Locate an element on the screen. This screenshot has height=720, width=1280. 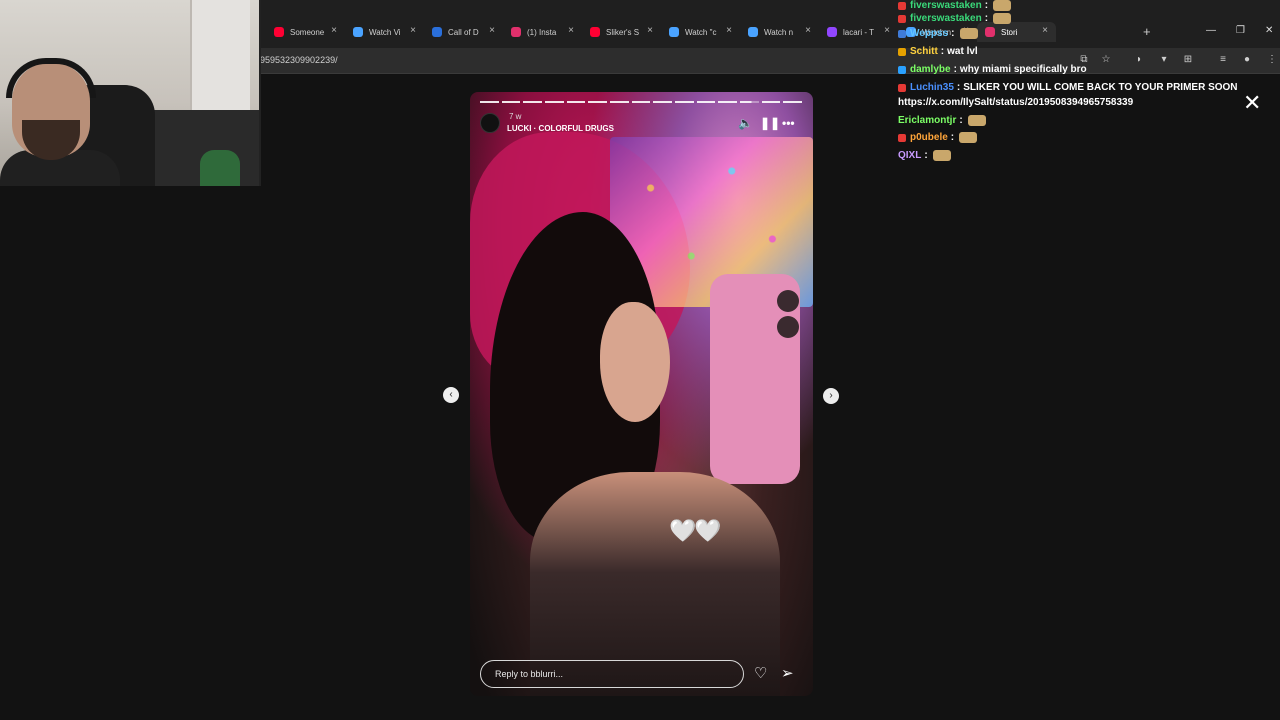
browser-tab: Sliker's S × is located at coordinates (621, 32).